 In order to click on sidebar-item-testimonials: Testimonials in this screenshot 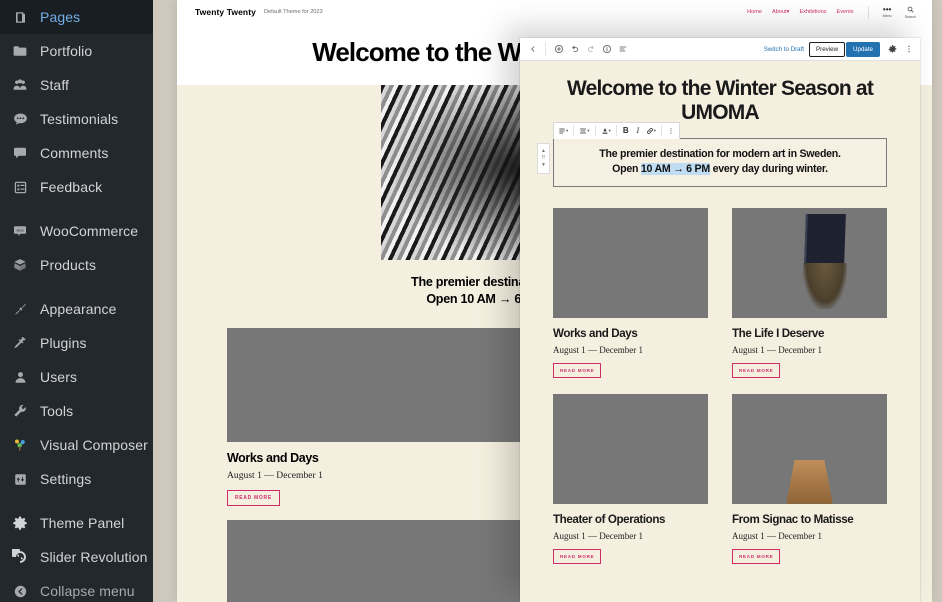, I will do `click(76, 119)`.